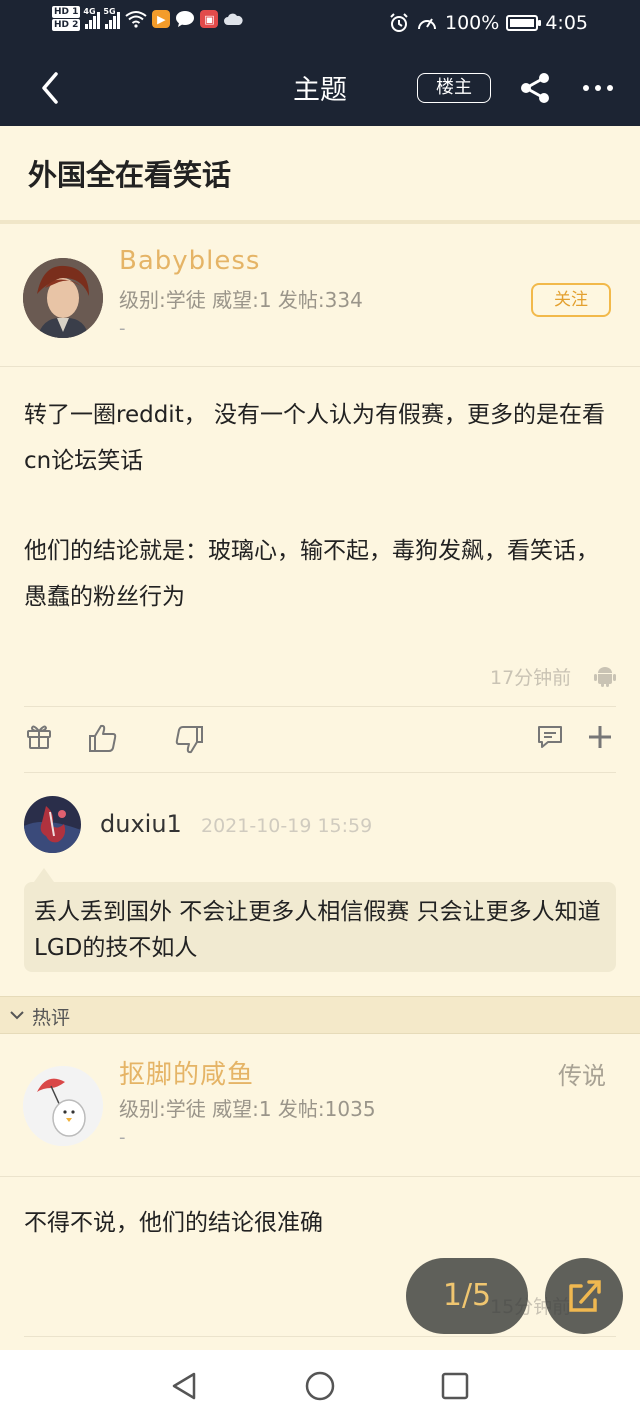  What do you see at coordinates (467, 1296) in the screenshot?
I see `page-indicator-button: 1/5` at bounding box center [467, 1296].